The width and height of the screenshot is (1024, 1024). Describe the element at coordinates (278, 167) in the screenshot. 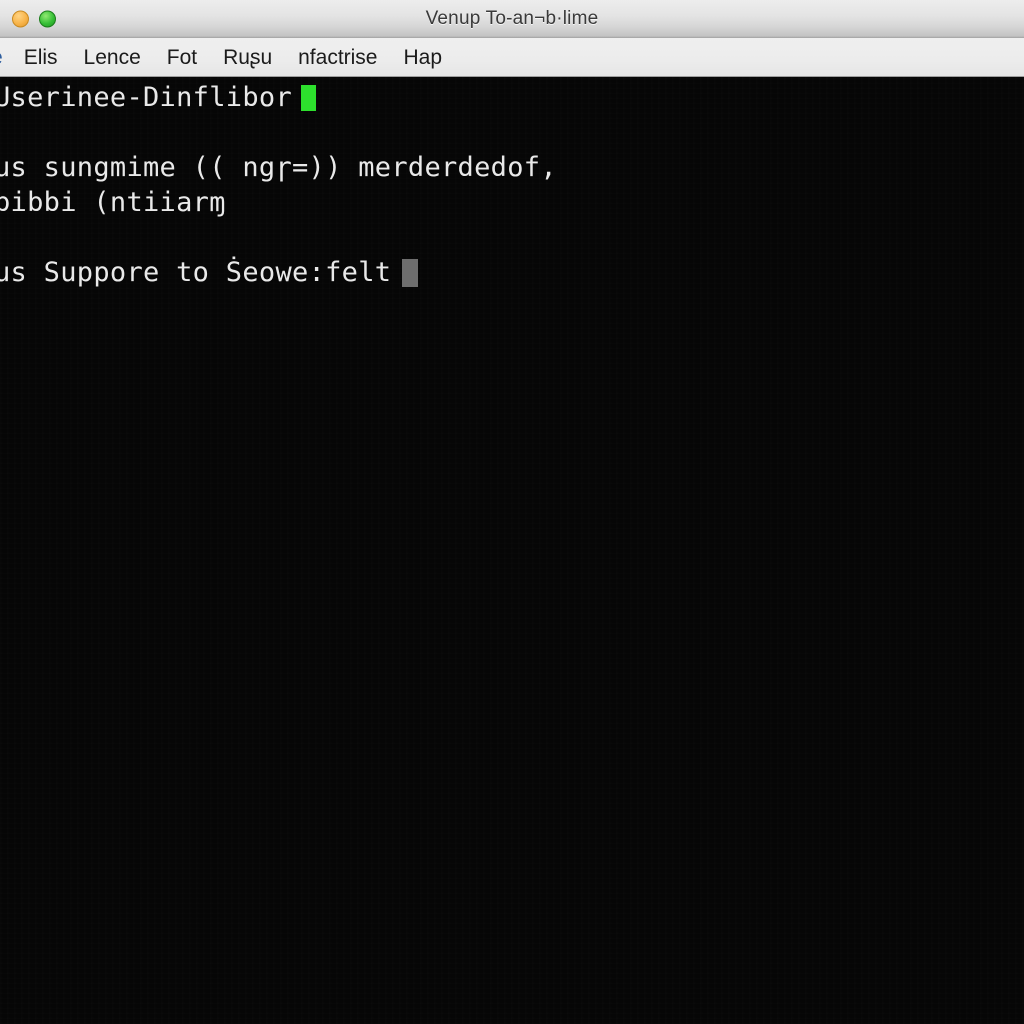

I see `terminal-line-text: us sungmime (( ngɼ=)) merderdedof,` at that location.